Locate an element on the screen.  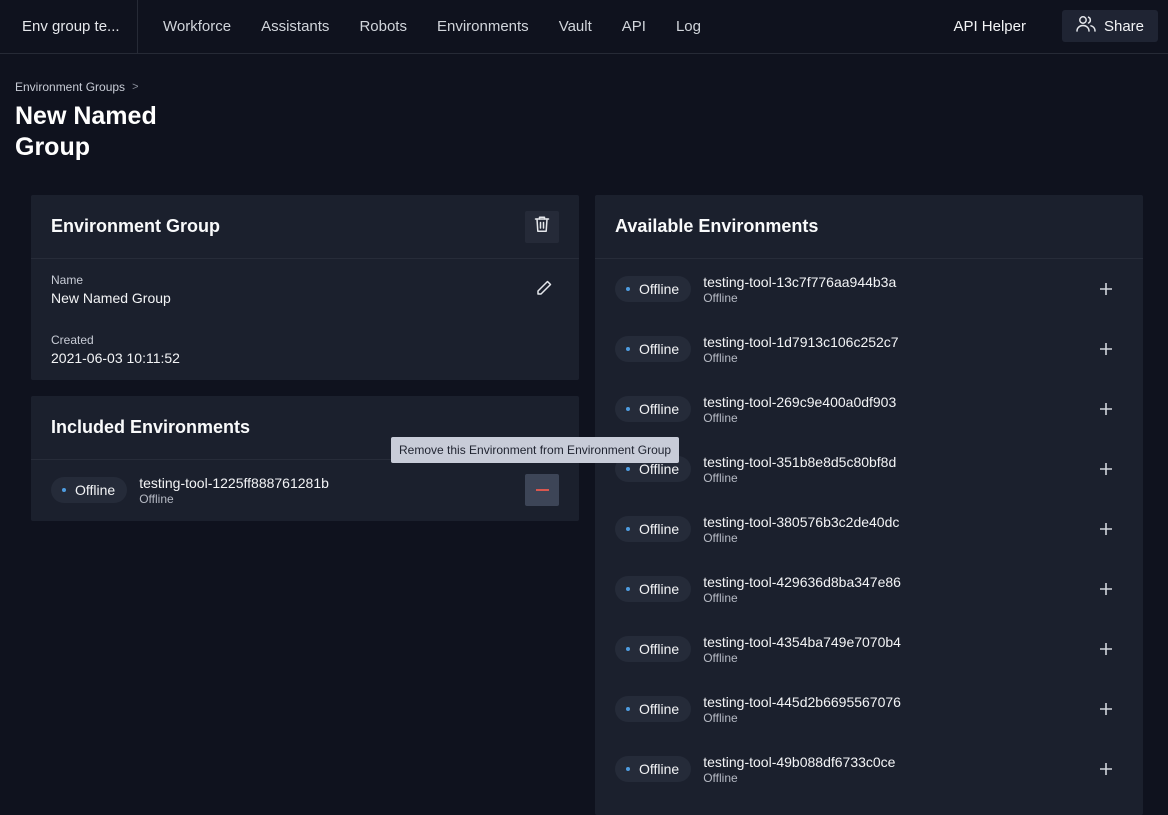
env-name: testing-tool-351b8e8d5c80bf8d is located at coordinates (800, 461).